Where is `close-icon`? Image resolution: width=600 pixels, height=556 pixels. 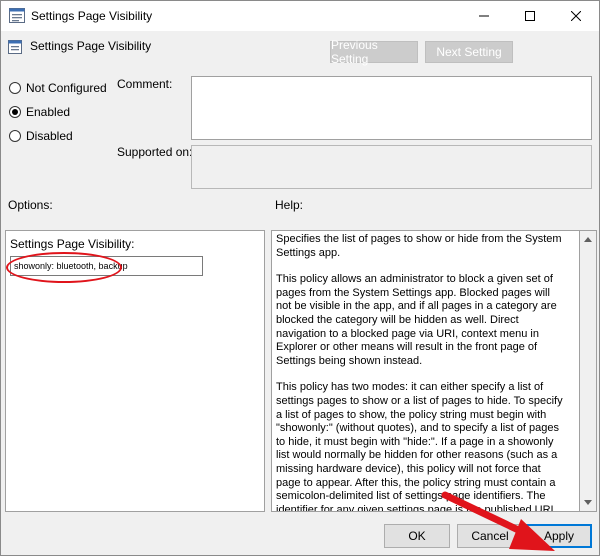
close-icon is located at coordinates (576, 16).